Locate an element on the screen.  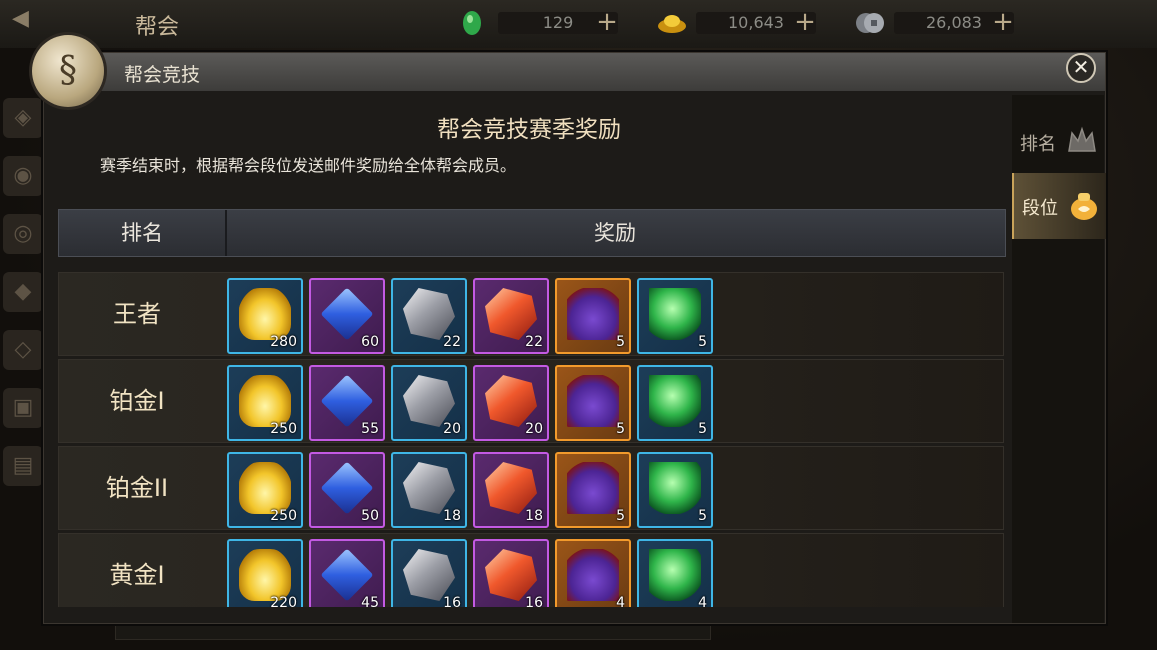
column-header-rank: 排名 is located at coordinates (143, 233).